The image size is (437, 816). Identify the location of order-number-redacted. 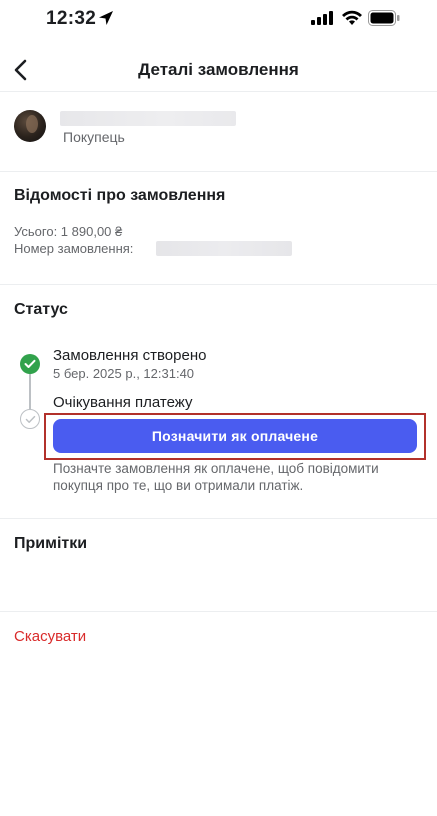
(224, 248).